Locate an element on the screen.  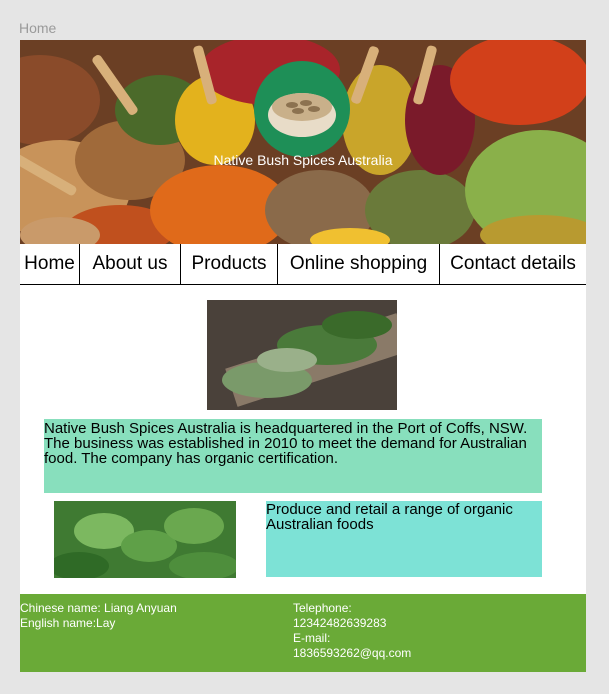
nav-about-us: About us is located at coordinates (130, 264).